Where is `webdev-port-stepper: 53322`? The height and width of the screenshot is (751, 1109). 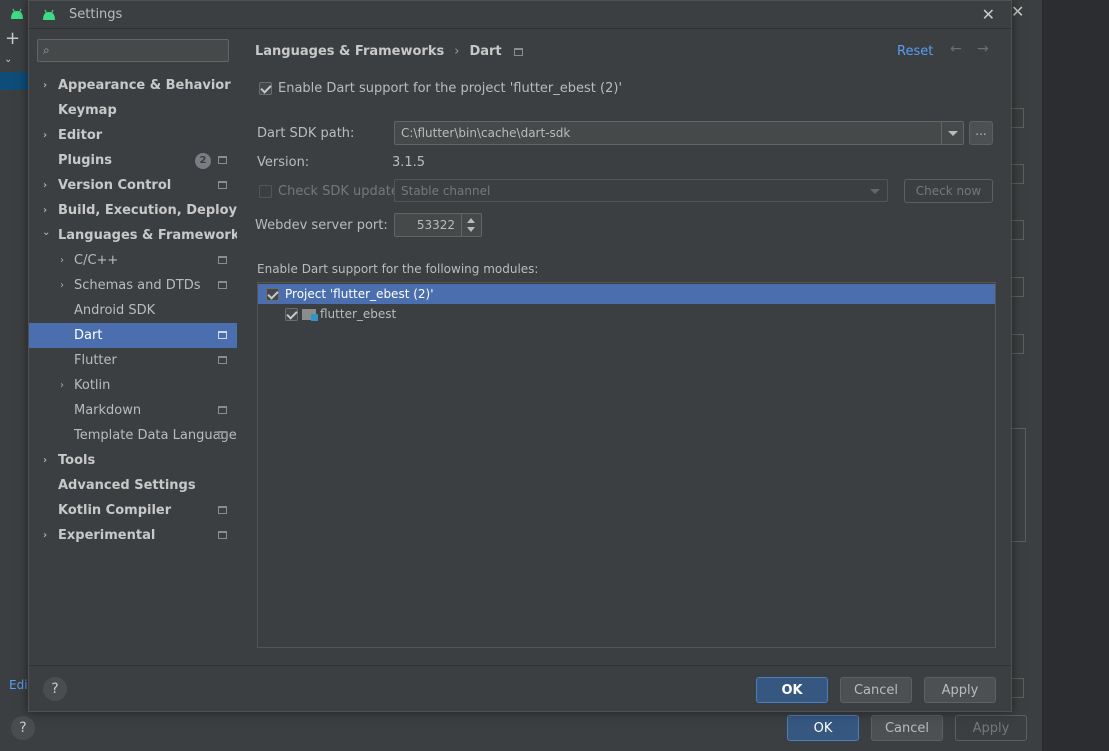 webdev-port-stepper: 53322 is located at coordinates (438, 225).